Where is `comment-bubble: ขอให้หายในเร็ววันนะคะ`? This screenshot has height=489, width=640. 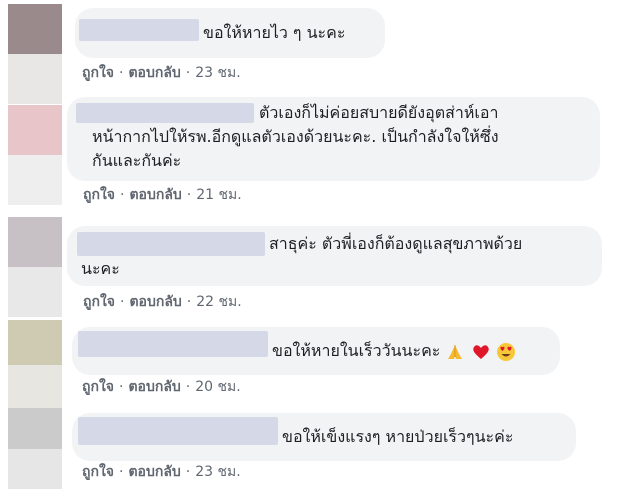
comment-bubble: ขอให้หายในเร็ววันนะคะ is located at coordinates (316, 351).